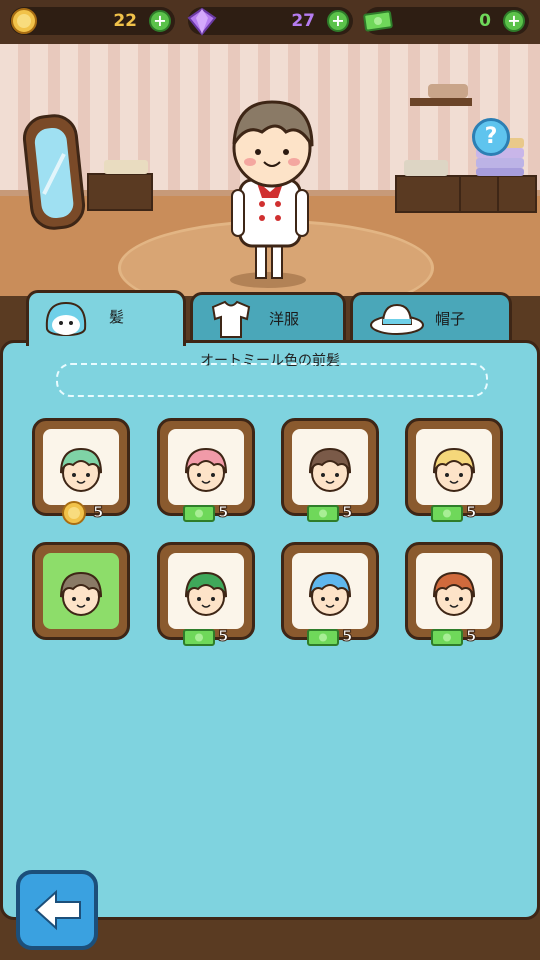 This screenshot has height=960, width=540. Describe the element at coordinates (514, 21) in the screenshot. I see `add-cash-button: +` at that location.